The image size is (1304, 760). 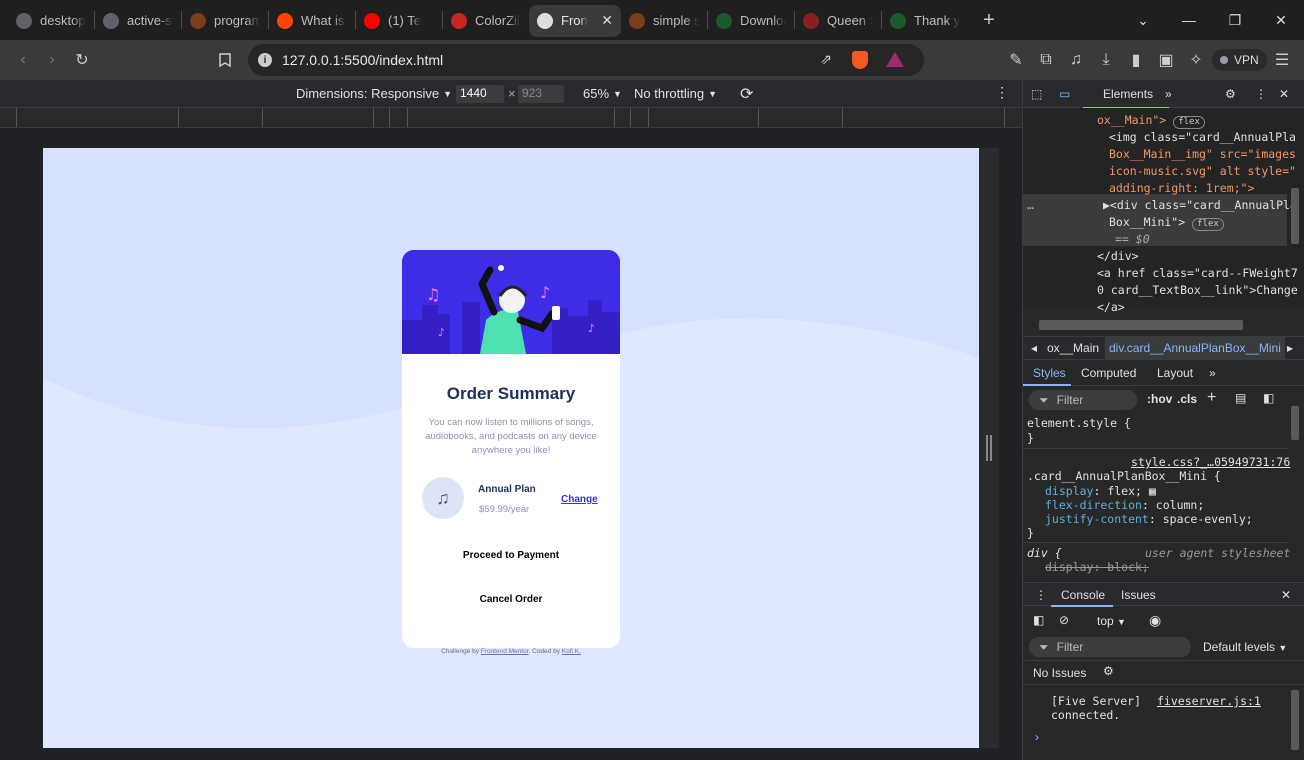 I want to click on browser-tab: Thank yo, so click(x=925, y=21).